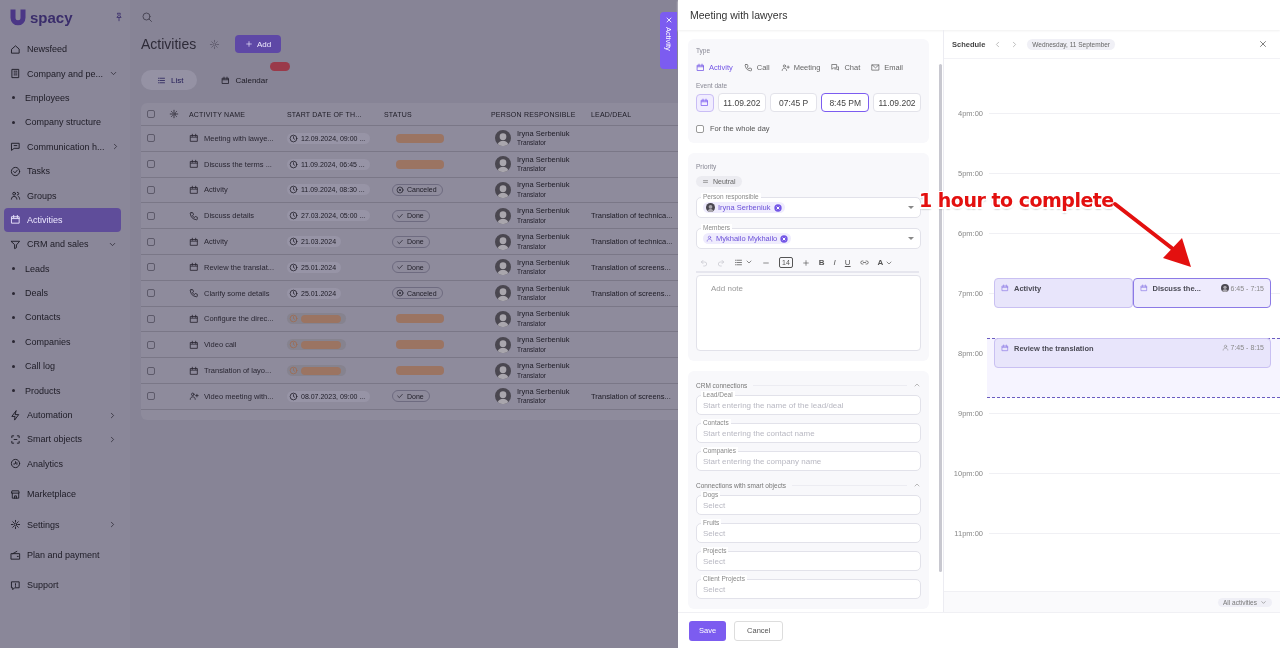 The width and height of the screenshot is (1280, 648). I want to click on sidebar-item: Smart objects, so click(62, 439).